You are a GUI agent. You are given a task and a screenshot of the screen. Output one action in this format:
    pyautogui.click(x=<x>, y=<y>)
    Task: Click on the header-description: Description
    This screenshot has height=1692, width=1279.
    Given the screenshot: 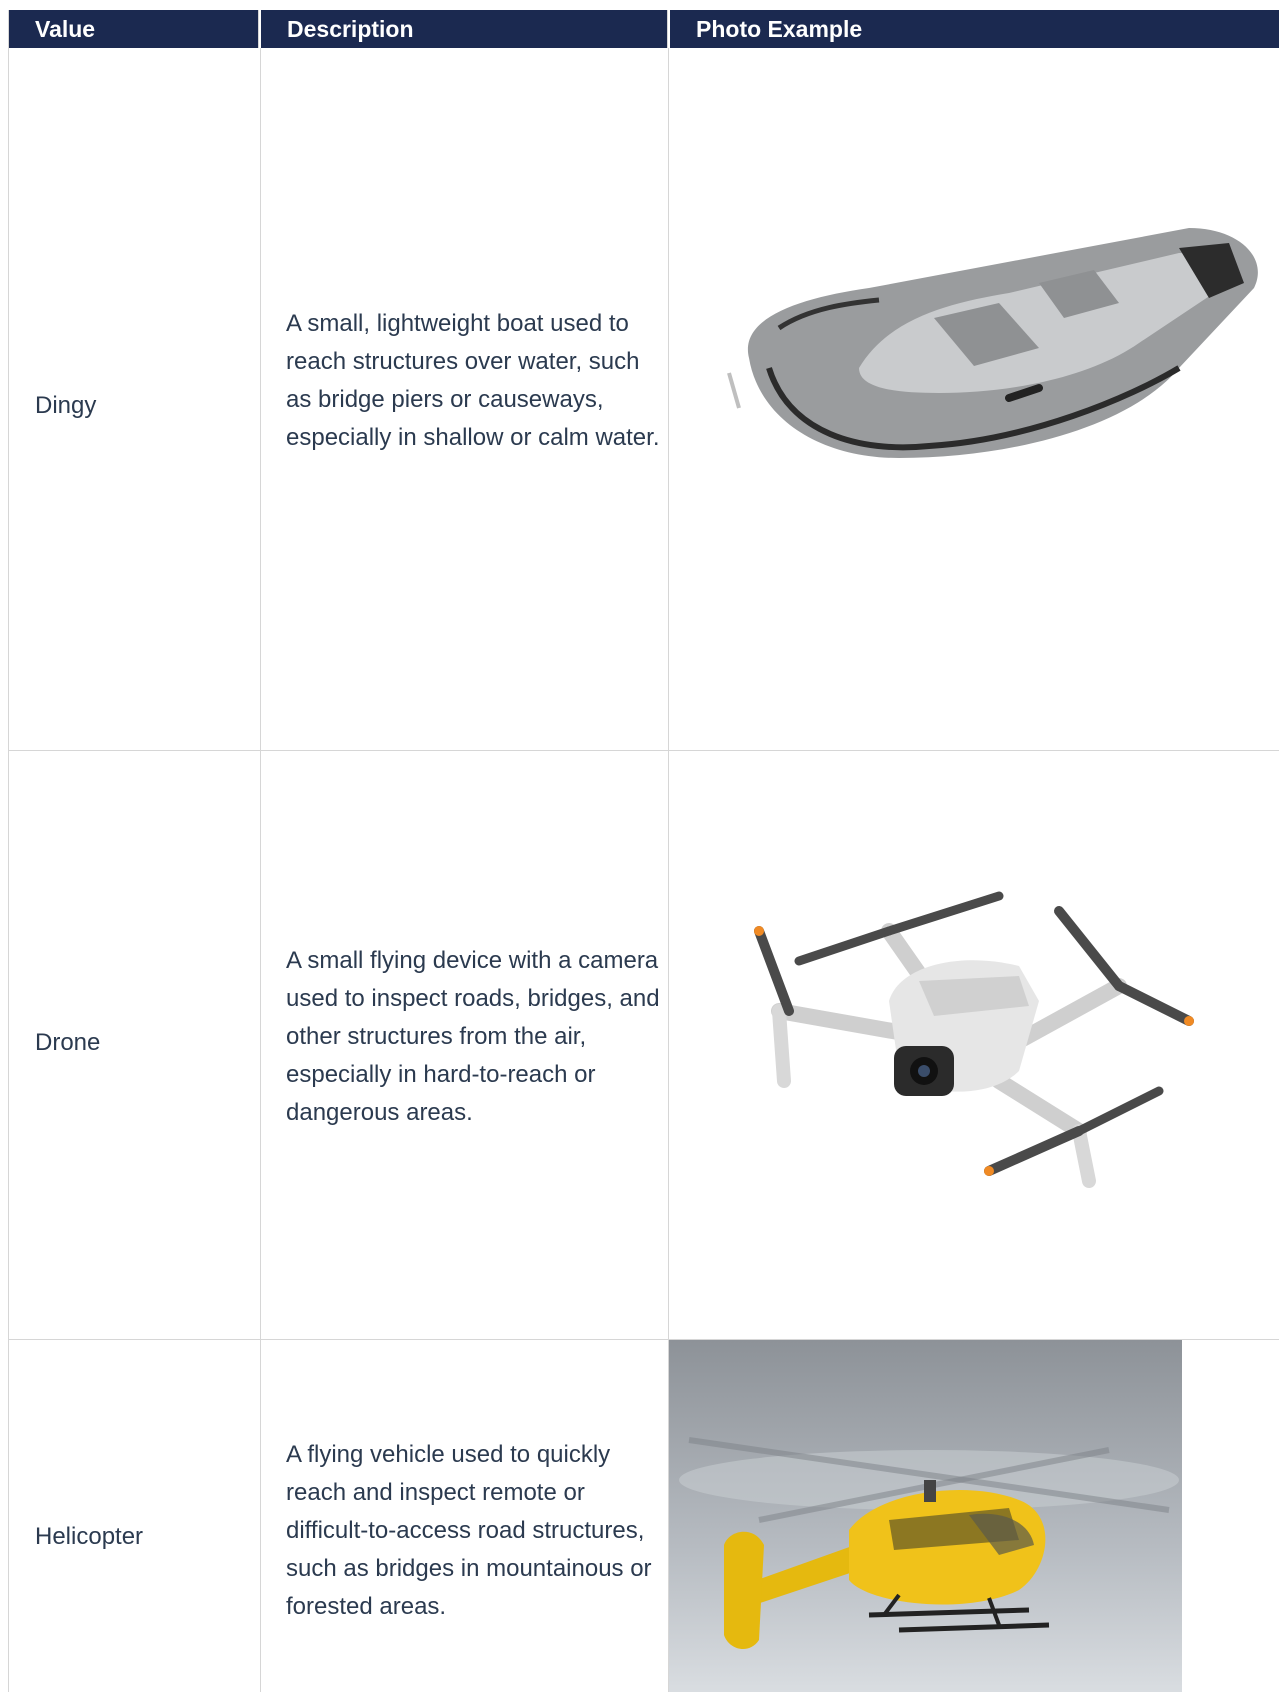 What is the action you would take?
    pyautogui.click(x=464, y=29)
    